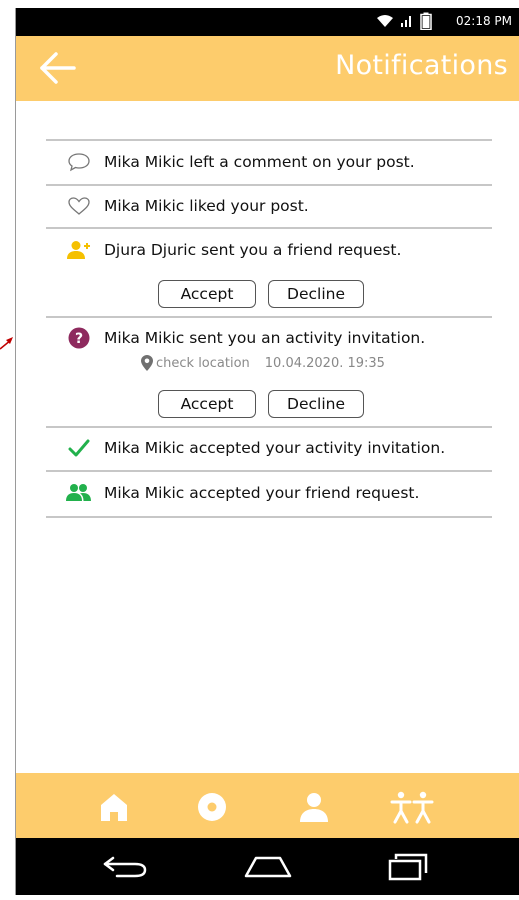 The width and height of the screenshot is (519, 900). I want to click on profile-icon, so click(314, 807).